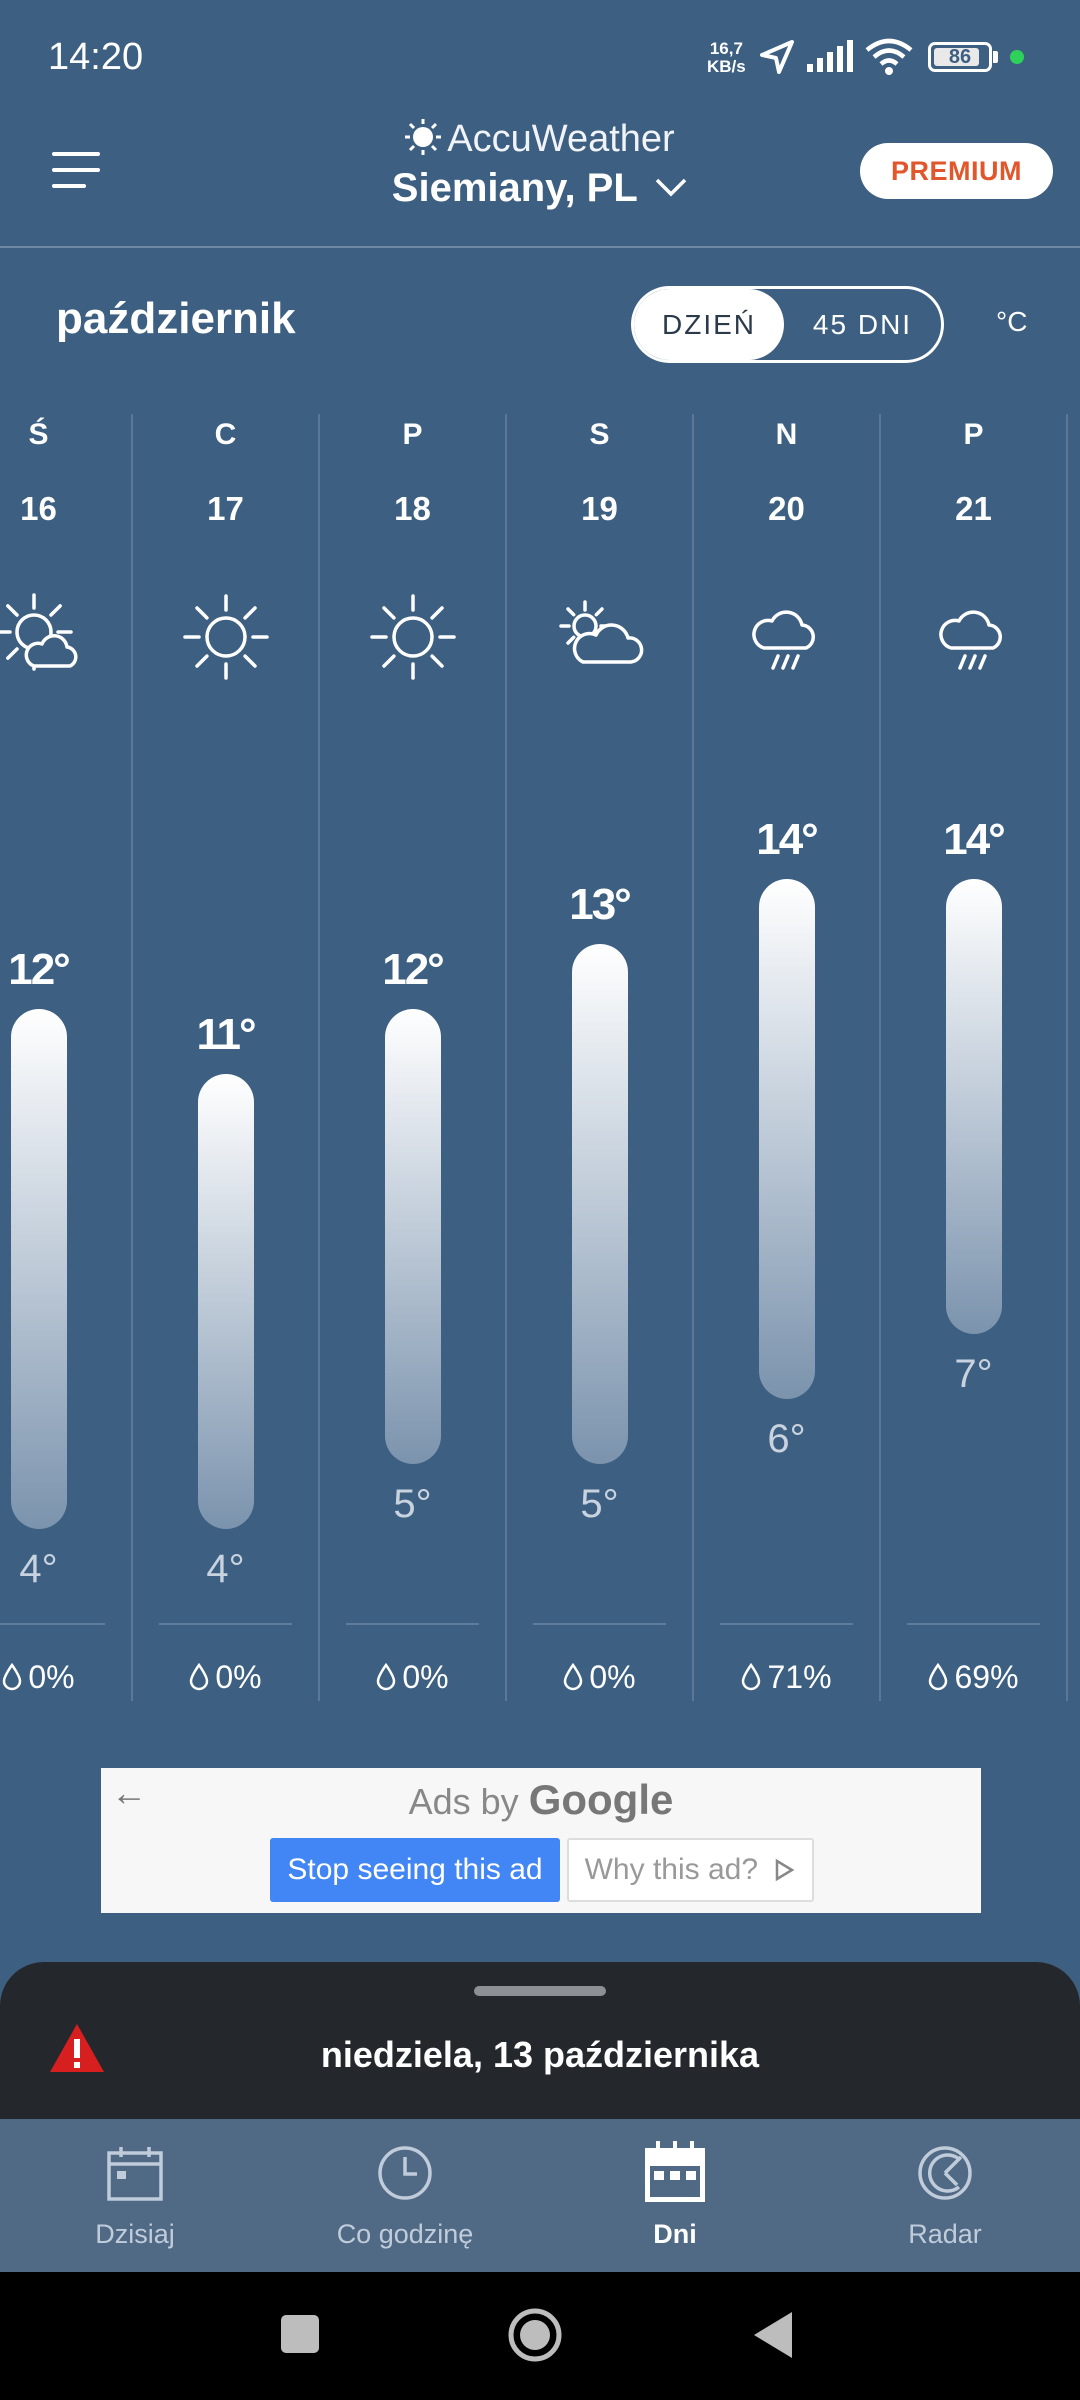 This screenshot has height=2400, width=1080. I want to click on toggle-day: DZIEŃ, so click(709, 324).